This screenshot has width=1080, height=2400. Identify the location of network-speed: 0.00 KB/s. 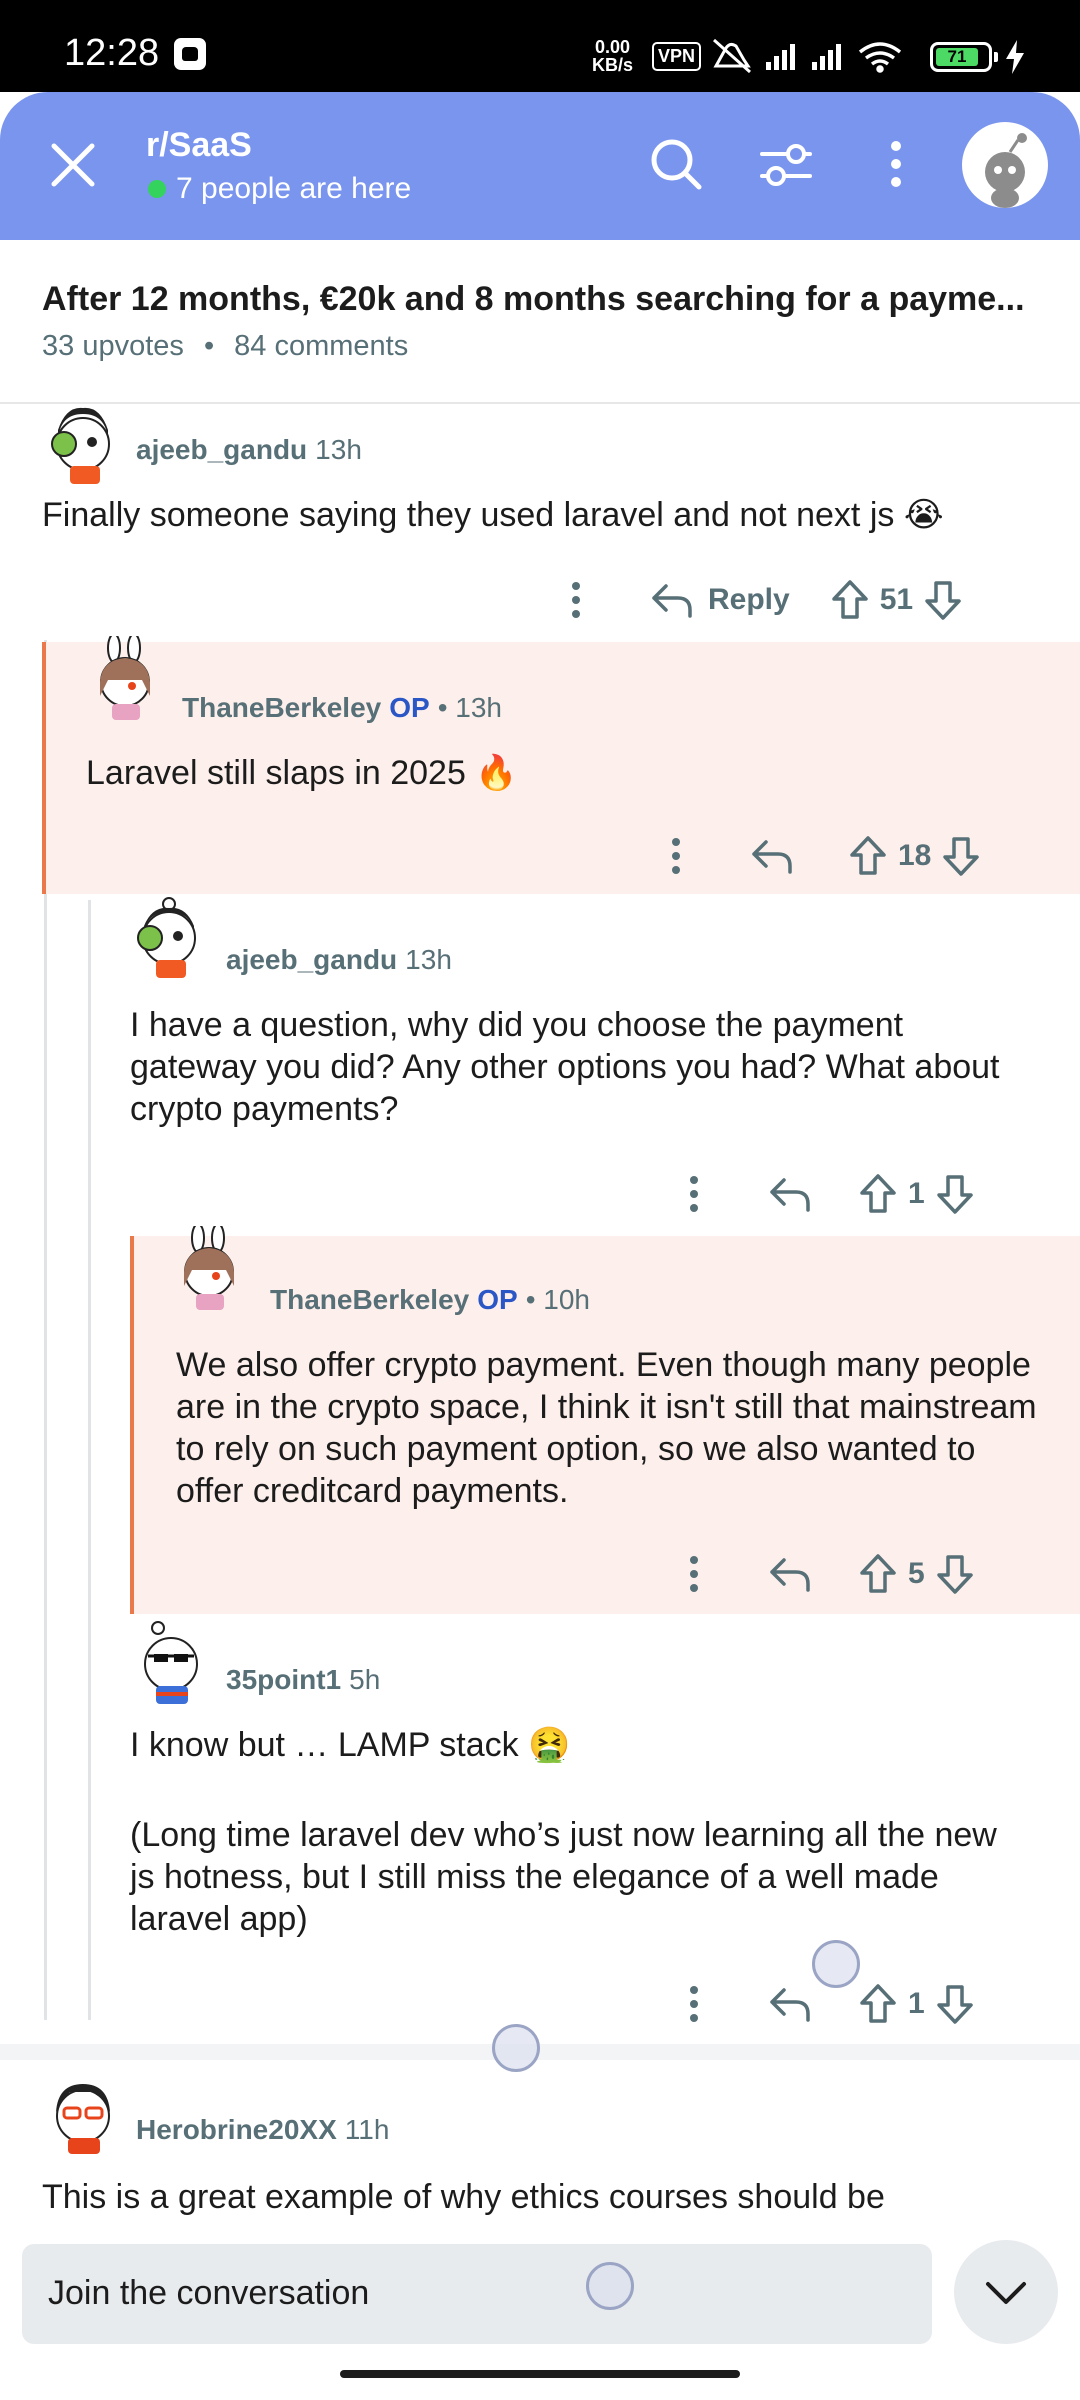
(612, 56).